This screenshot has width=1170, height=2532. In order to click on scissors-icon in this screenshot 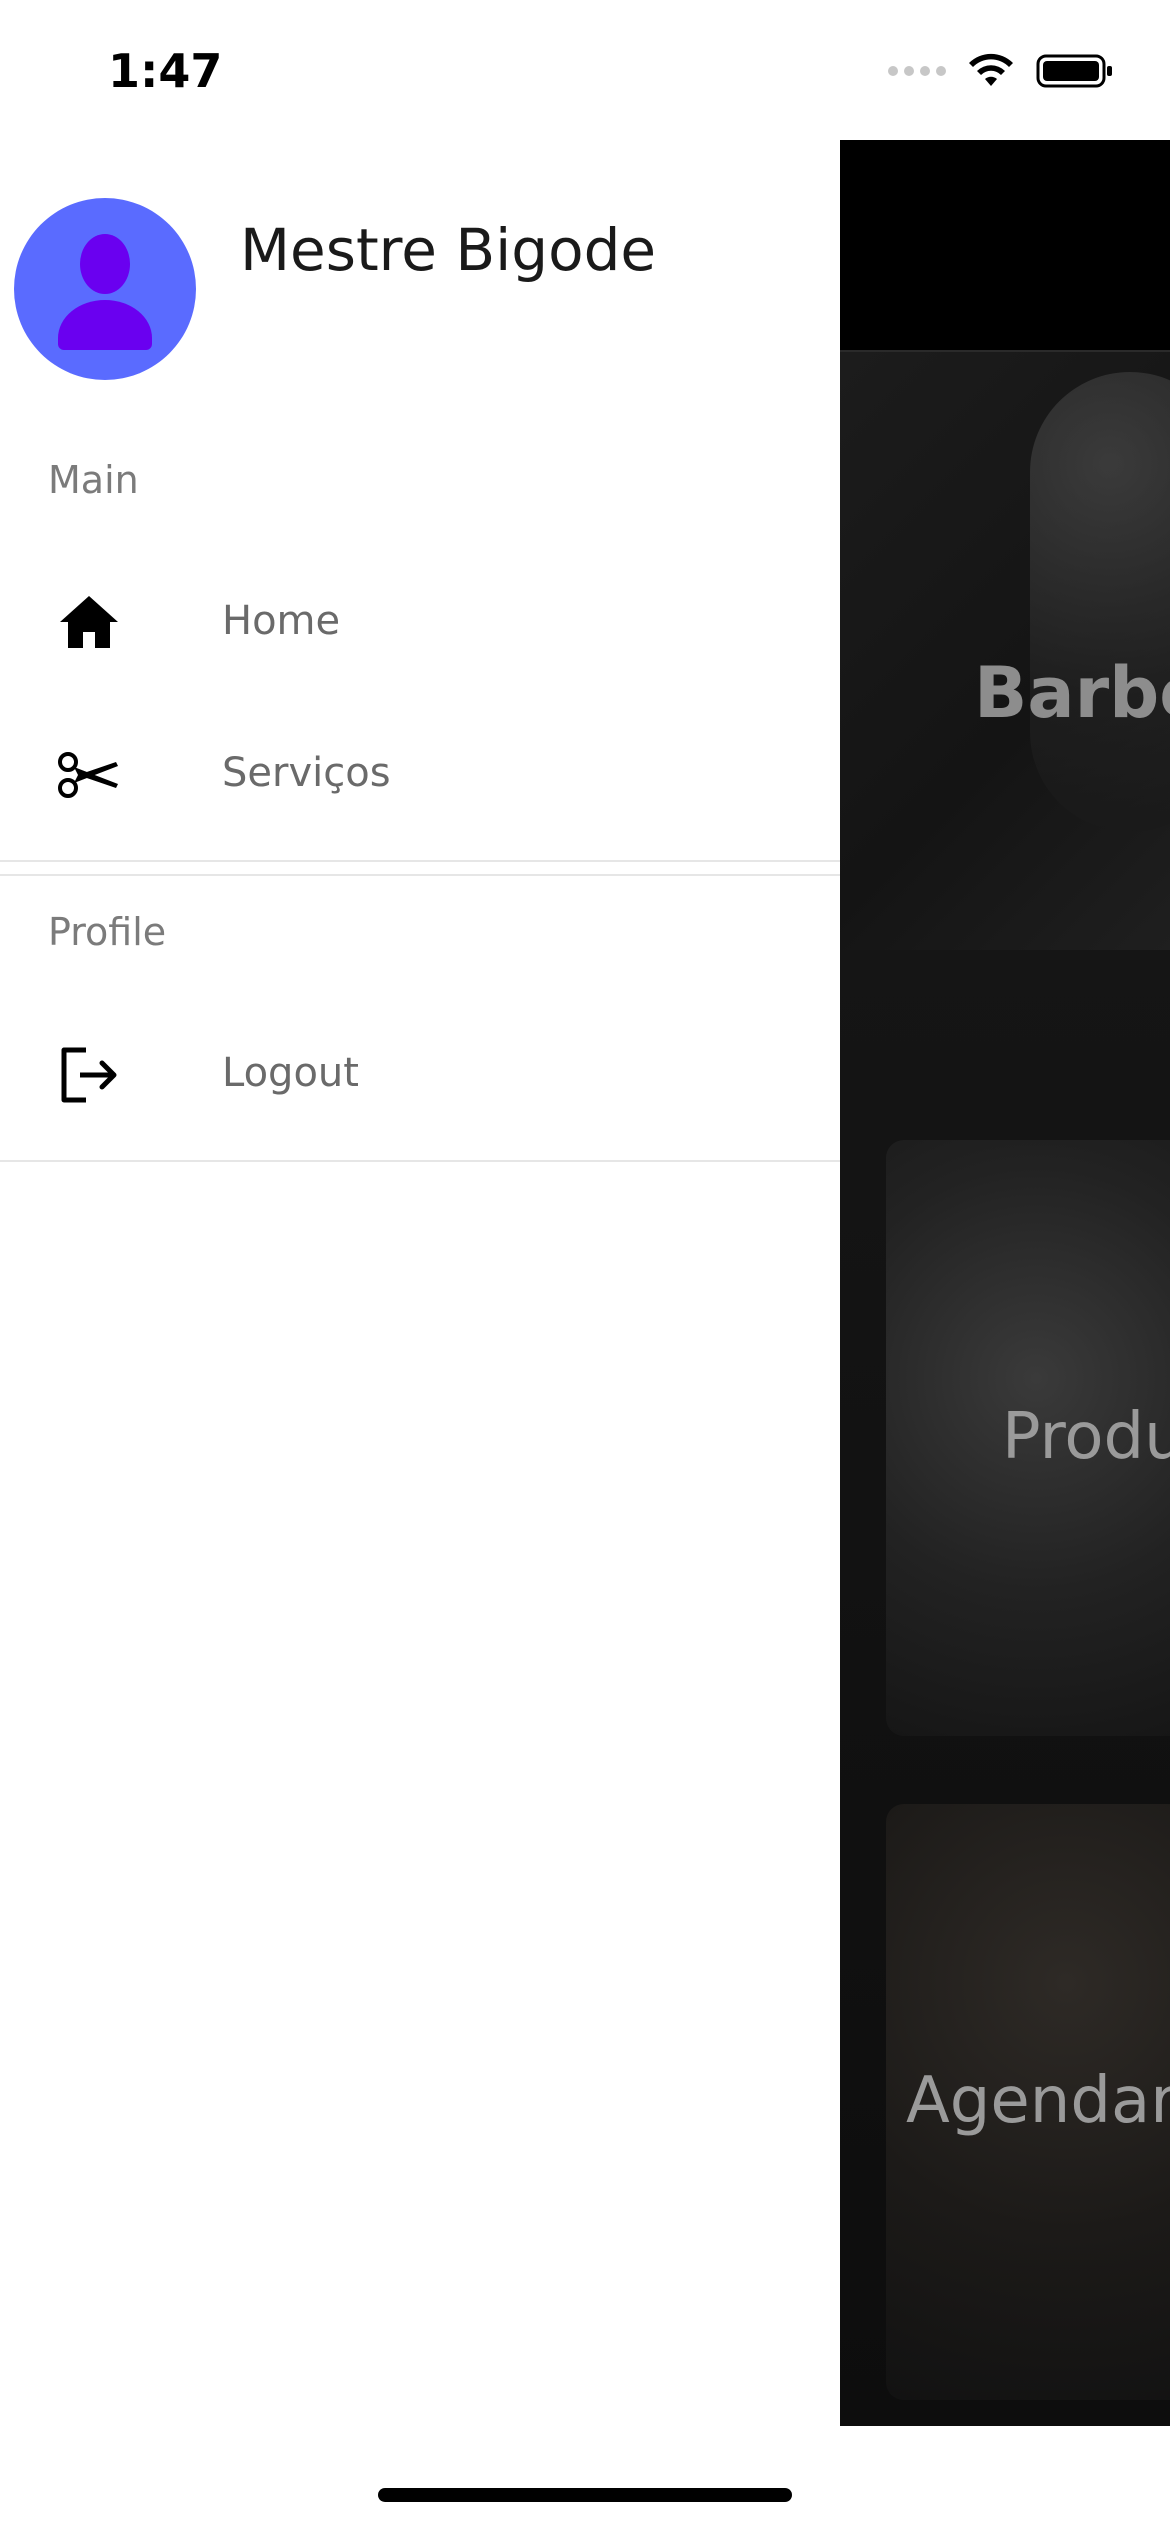, I will do `click(88, 775)`.